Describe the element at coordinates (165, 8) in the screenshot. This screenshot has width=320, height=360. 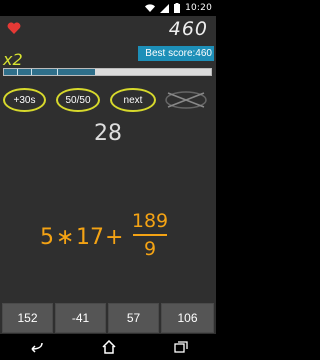
I see `signal-icon` at that location.